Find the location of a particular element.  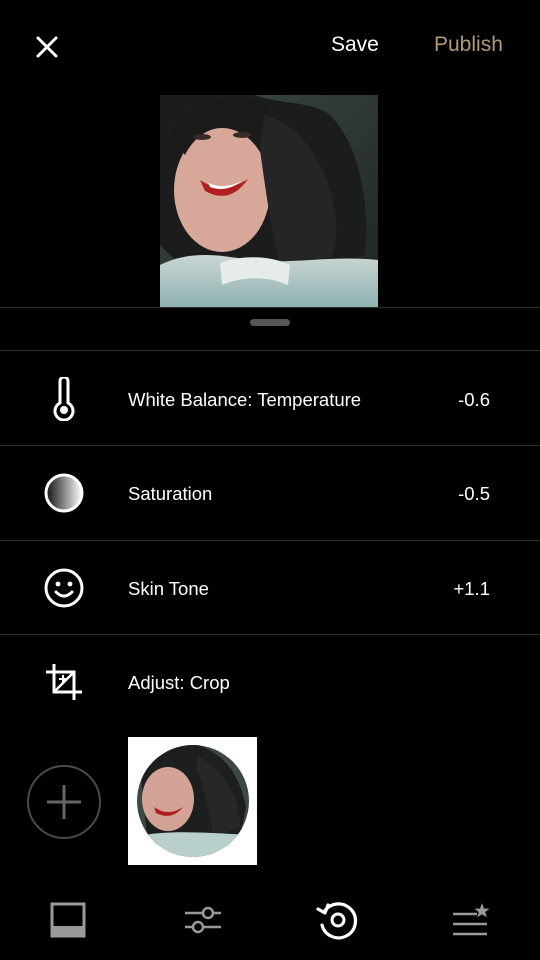

history-icon is located at coordinates (337, 921).